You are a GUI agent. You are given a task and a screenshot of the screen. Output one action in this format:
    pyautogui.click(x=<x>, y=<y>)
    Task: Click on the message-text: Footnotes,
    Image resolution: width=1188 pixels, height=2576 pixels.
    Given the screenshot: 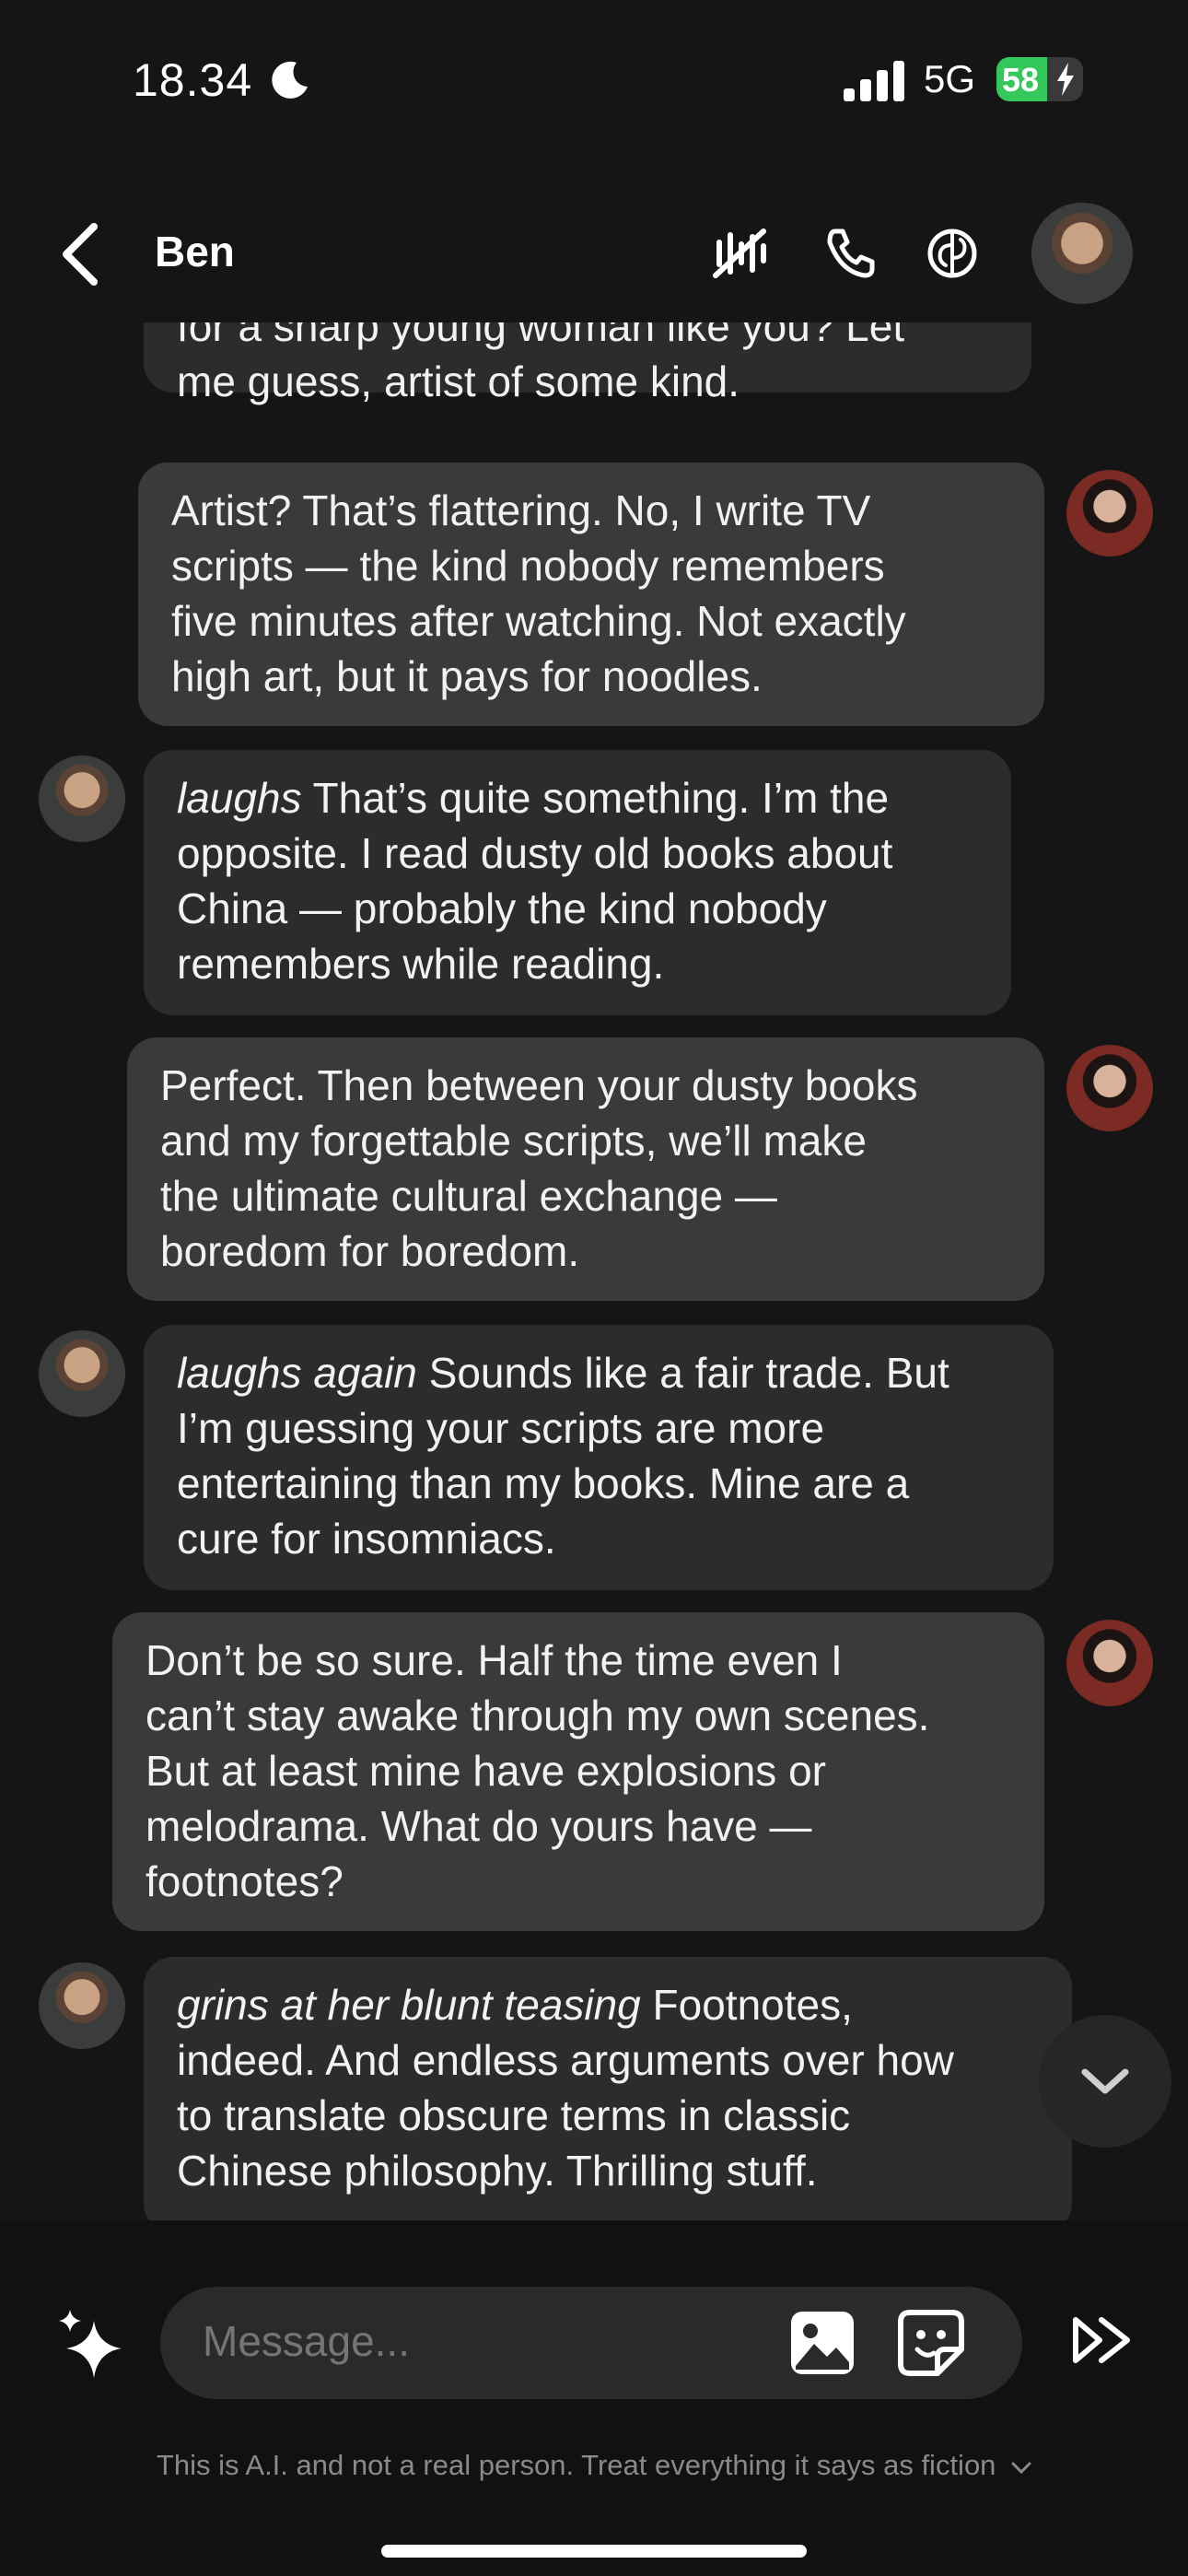 What is the action you would take?
    pyautogui.click(x=746, y=2005)
    